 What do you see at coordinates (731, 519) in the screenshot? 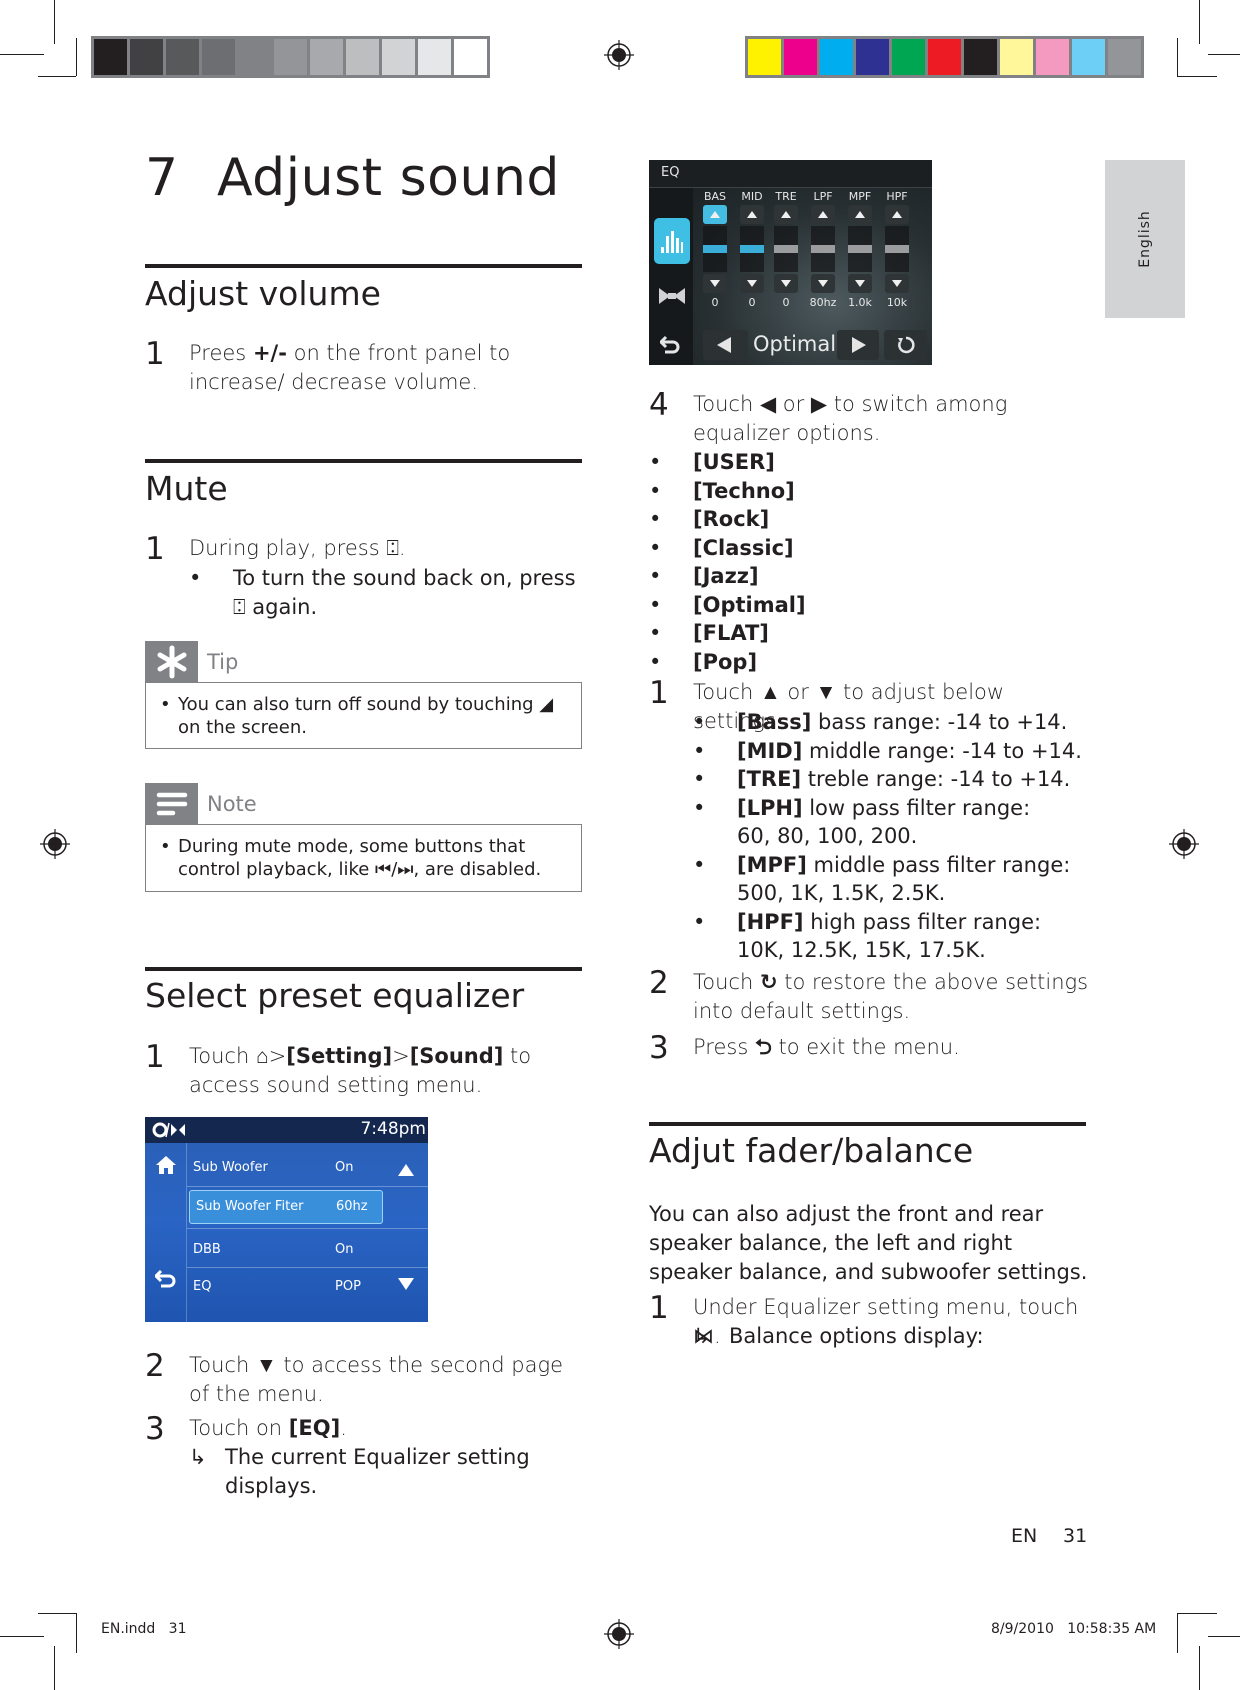
I see `preset-option-label: [Rock]` at bounding box center [731, 519].